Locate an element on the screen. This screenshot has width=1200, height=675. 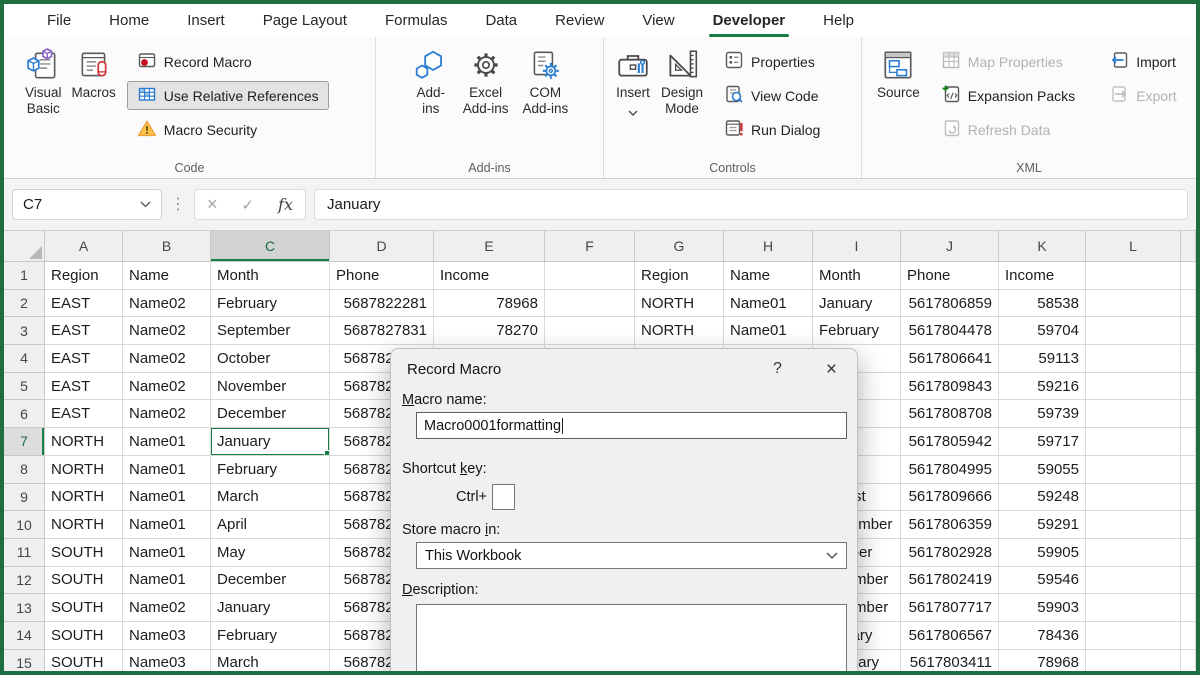
row-header-2: 2 is located at coordinates (24, 303).